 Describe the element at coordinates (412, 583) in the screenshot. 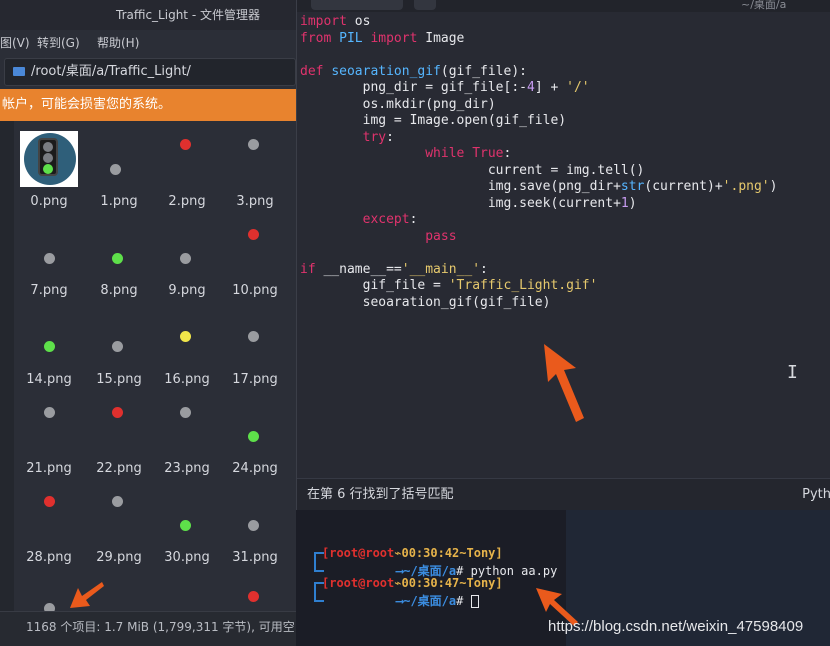

I see `prompt-line: [root@root⌁00:30:47~Tony]` at that location.